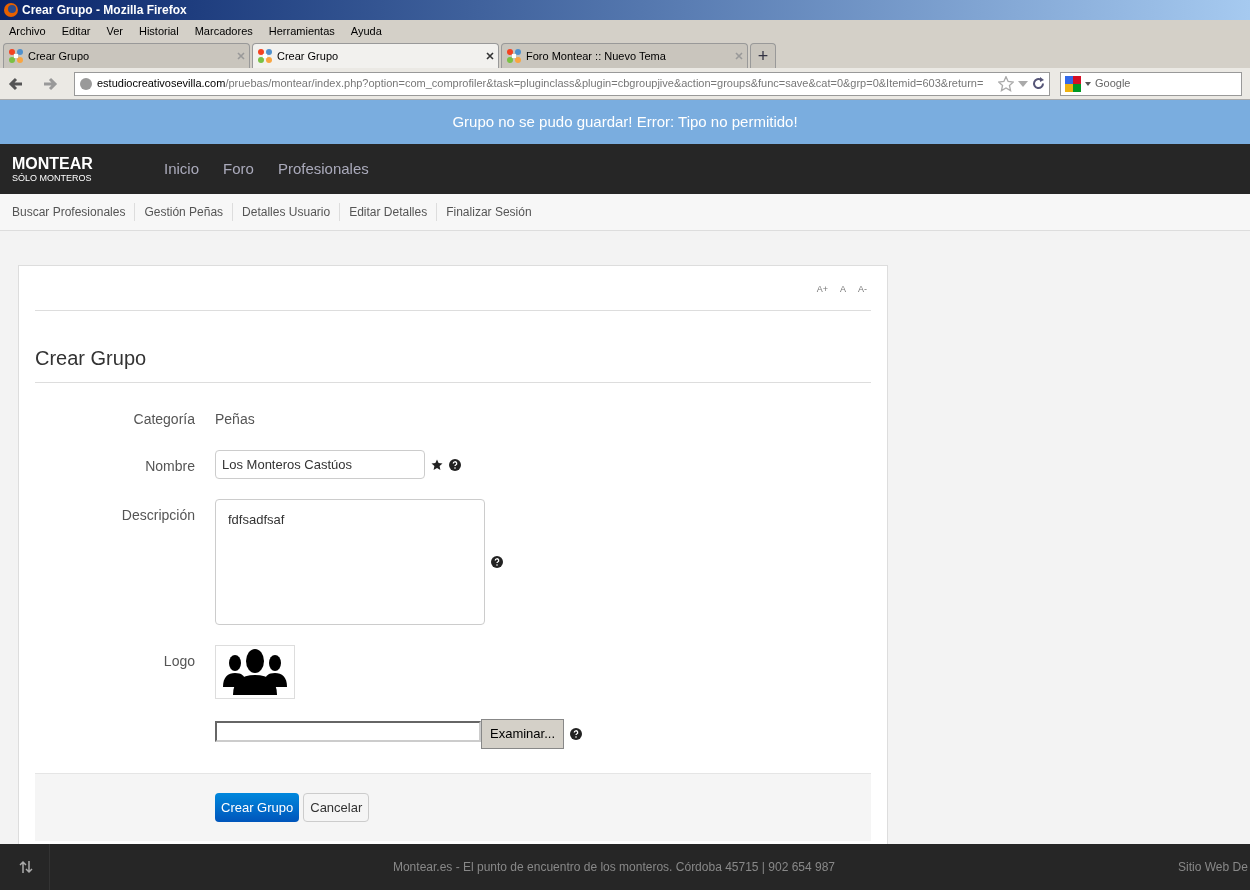 Image resolution: width=1250 pixels, height=890 pixels. I want to click on name-input: Los Monteros Castúos, so click(320, 464).